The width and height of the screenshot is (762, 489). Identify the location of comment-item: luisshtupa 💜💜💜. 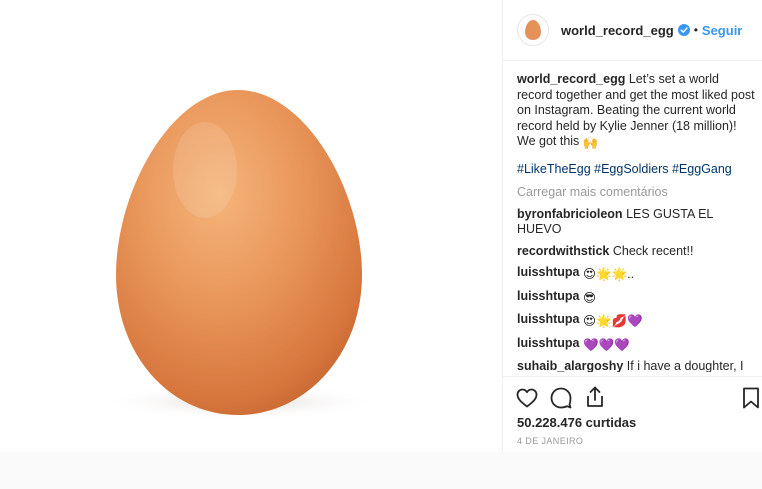
(637, 345).